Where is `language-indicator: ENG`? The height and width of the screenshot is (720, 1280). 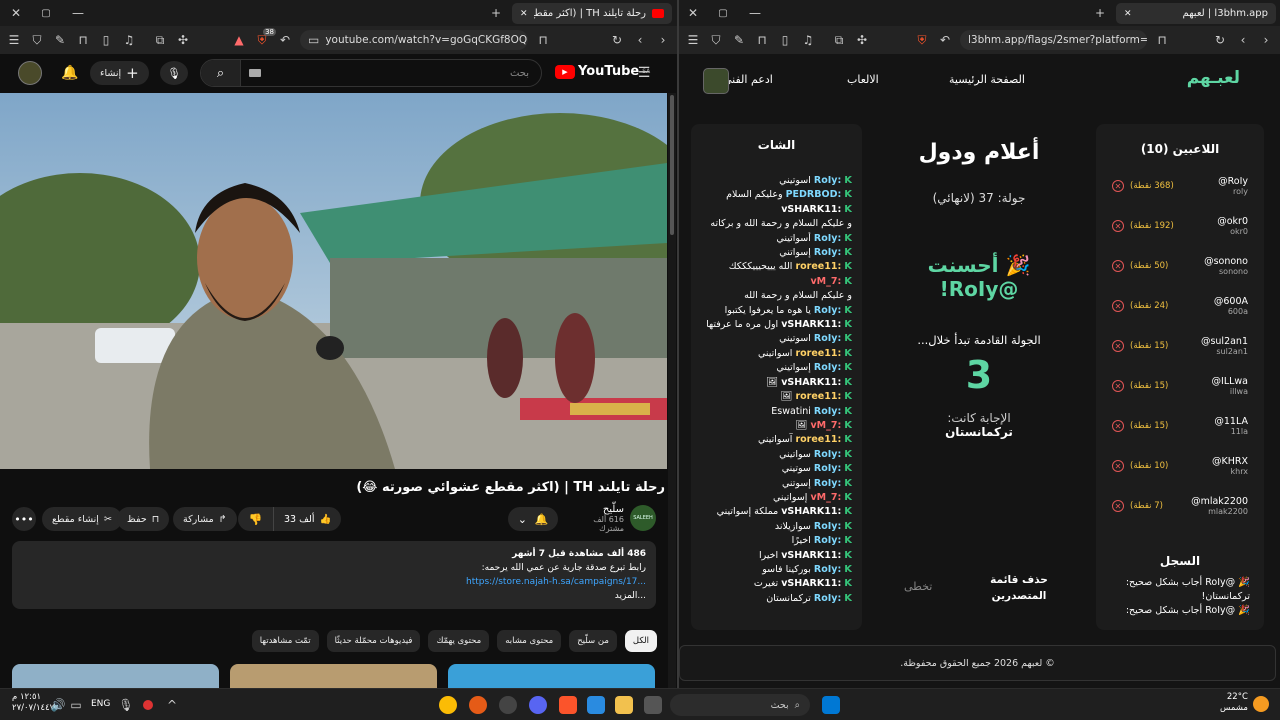 language-indicator: ENG is located at coordinates (100, 704).